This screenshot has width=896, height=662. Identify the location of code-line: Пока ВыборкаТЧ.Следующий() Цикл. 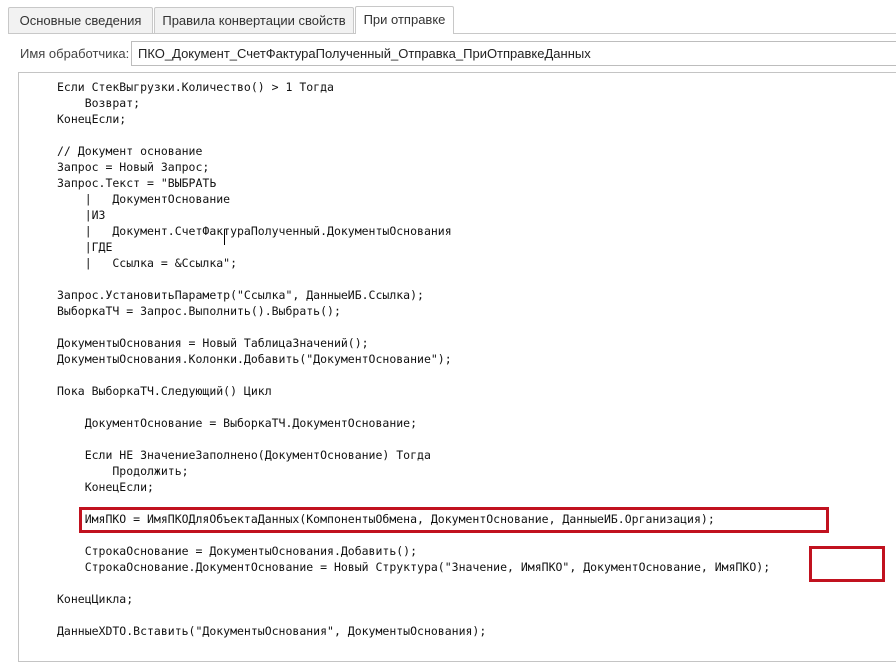
(164, 391).